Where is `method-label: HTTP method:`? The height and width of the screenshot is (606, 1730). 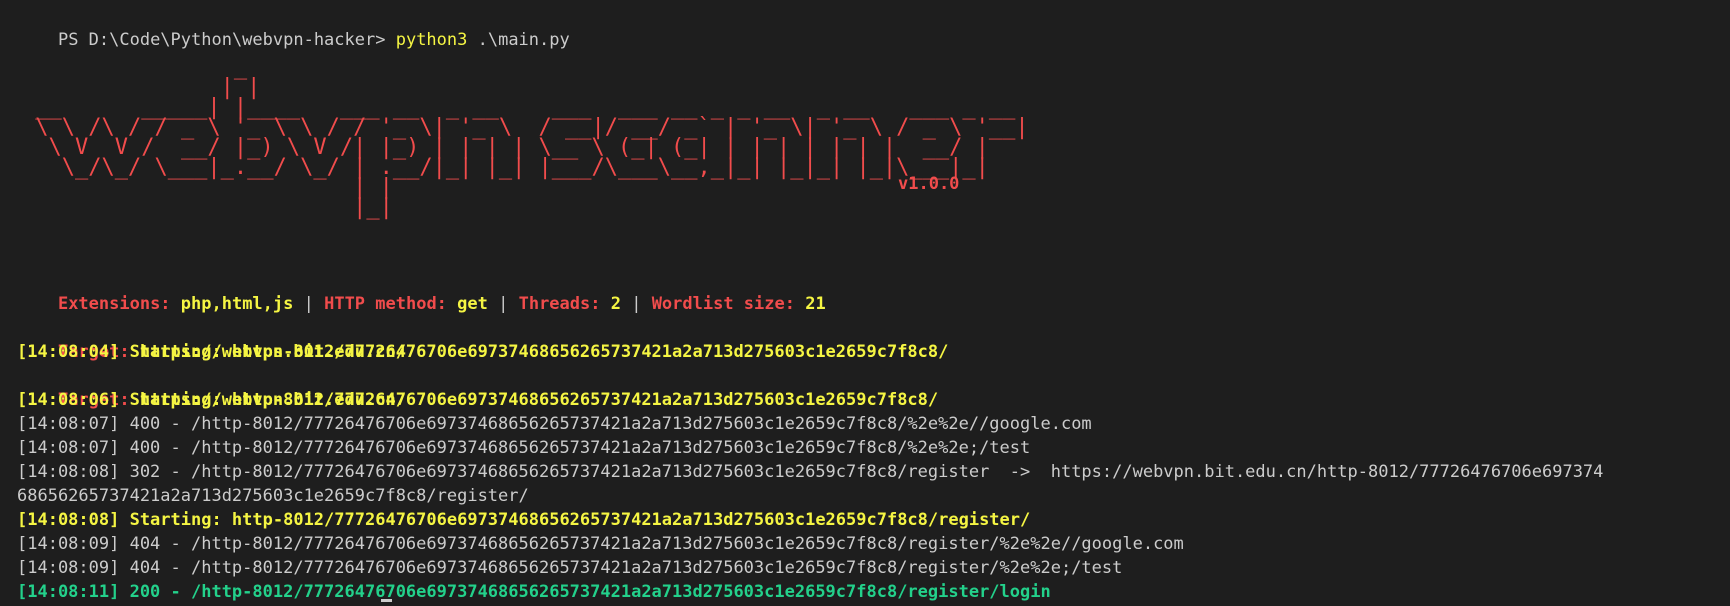
method-label: HTTP method: is located at coordinates (391, 304).